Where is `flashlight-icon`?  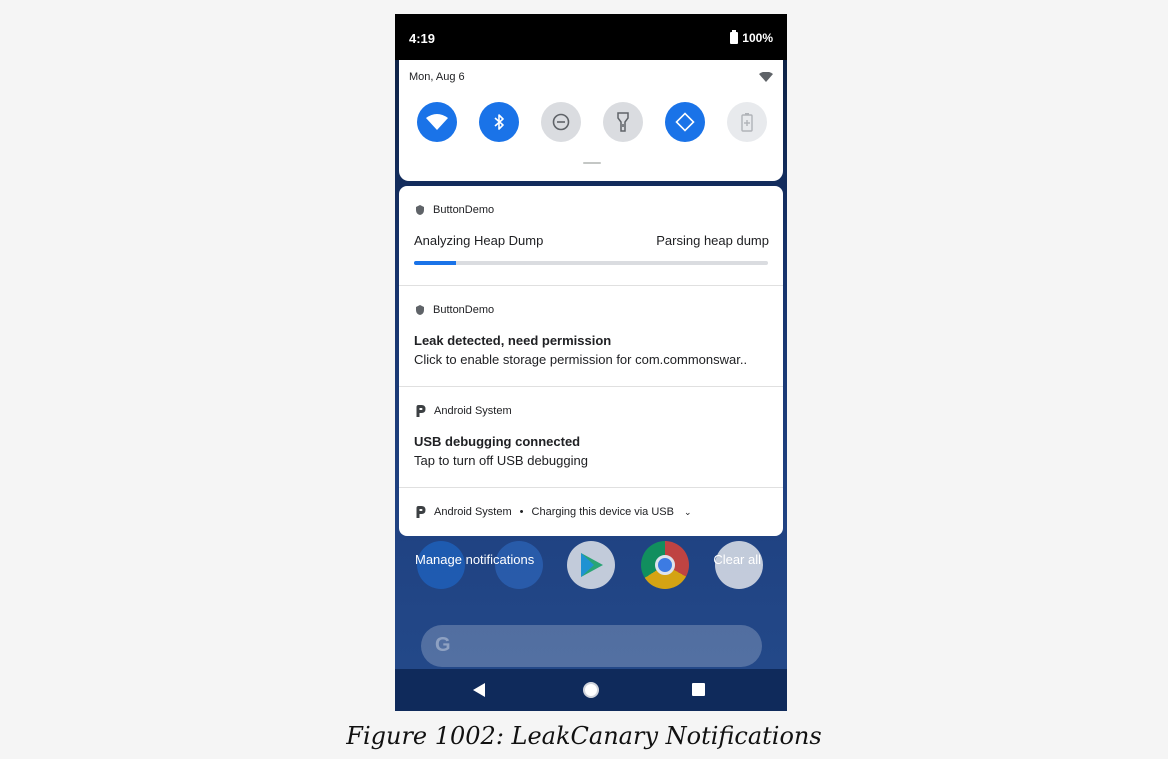 flashlight-icon is located at coordinates (623, 122).